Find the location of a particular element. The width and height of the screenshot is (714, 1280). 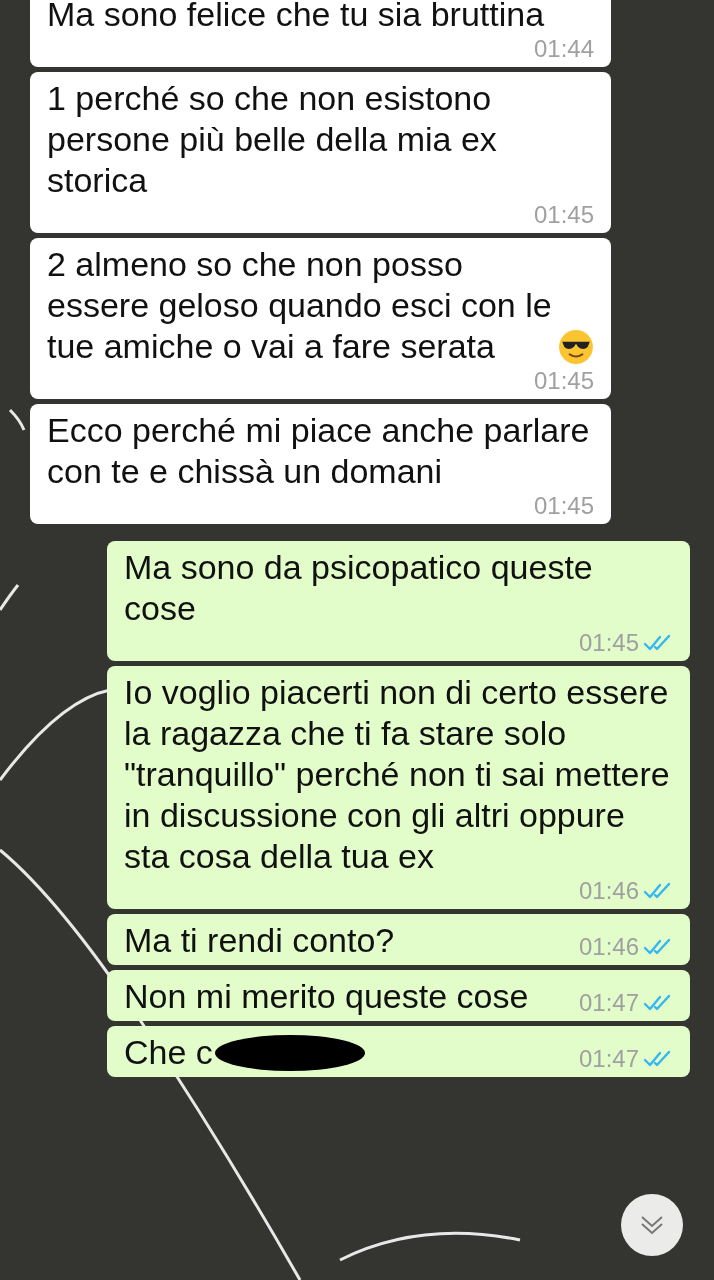

message-text: Ma ti rendi conto? is located at coordinates (259, 940).